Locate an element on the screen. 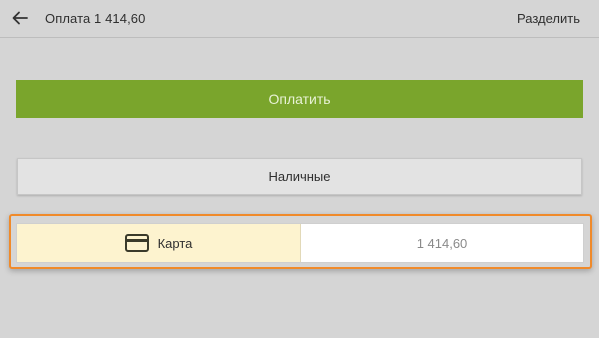 This screenshot has width=599, height=338. pay-button: Оплатить is located at coordinates (299, 99).